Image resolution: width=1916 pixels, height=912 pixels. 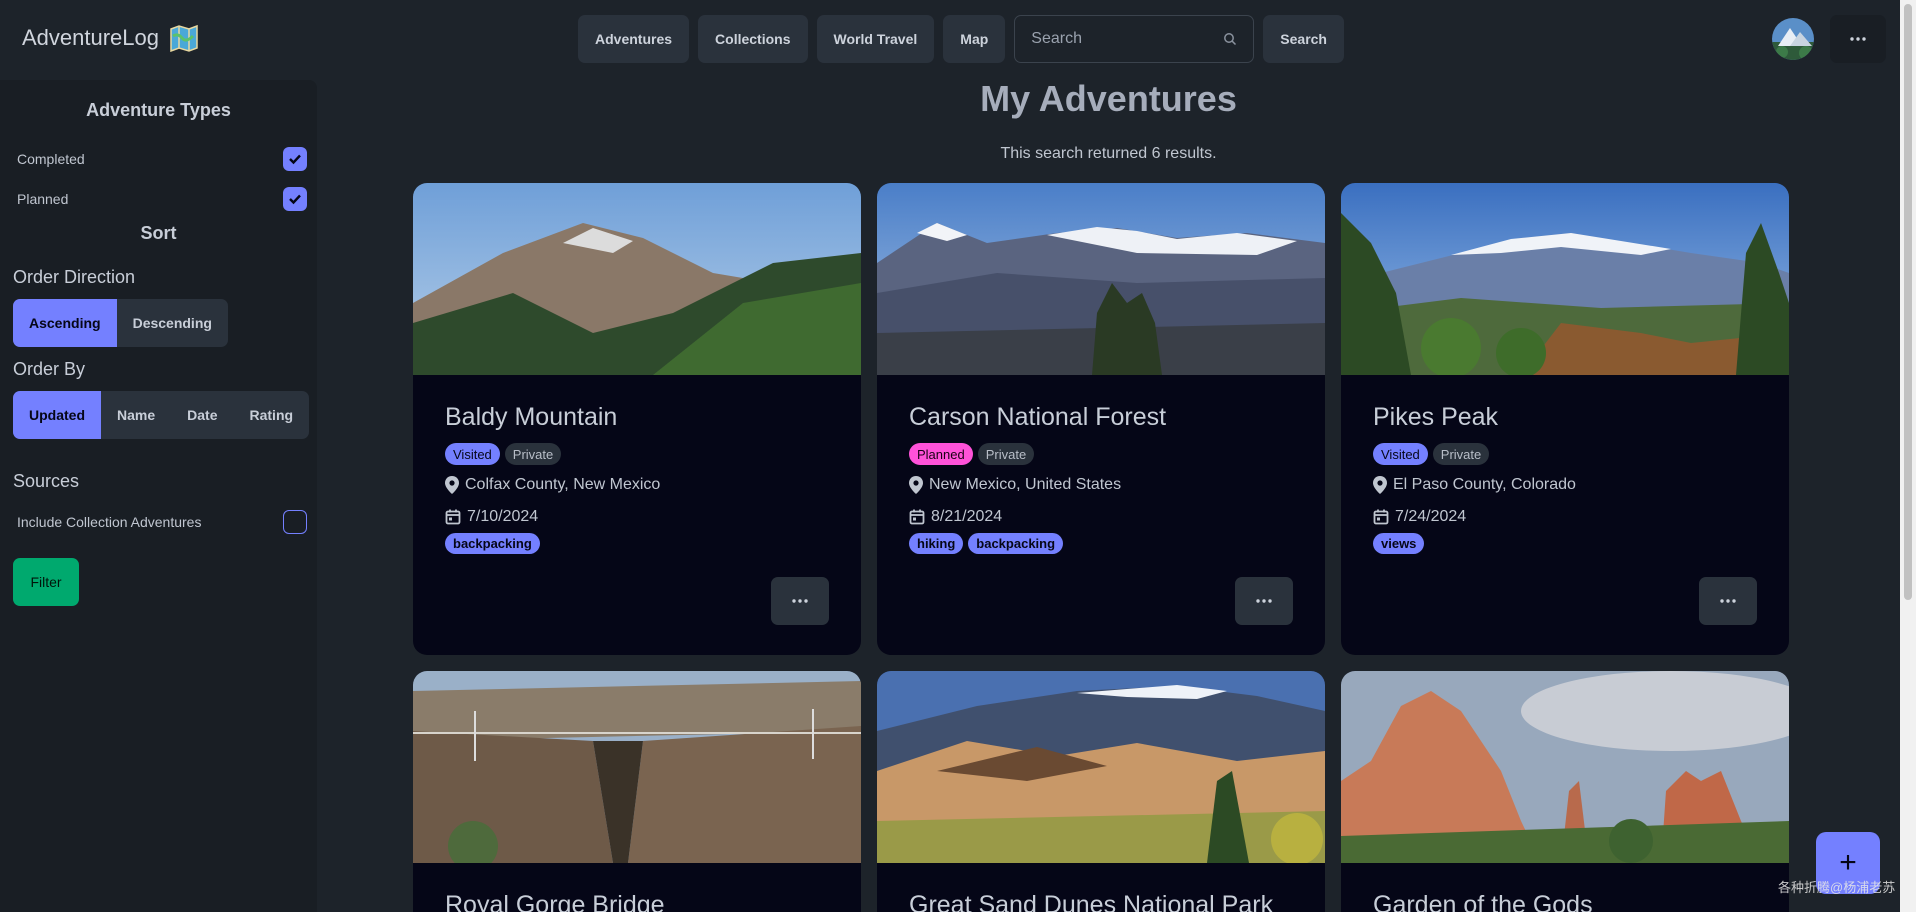 I want to click on location-text: New Mexico, United States, so click(x=1025, y=484).